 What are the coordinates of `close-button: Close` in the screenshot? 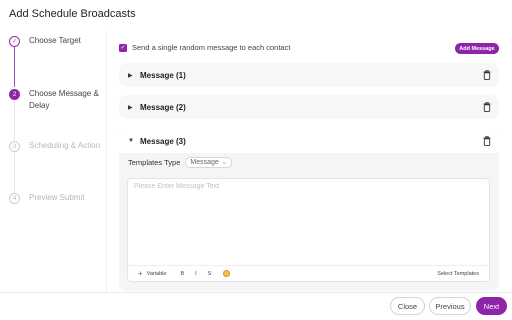 It's located at (407, 306).